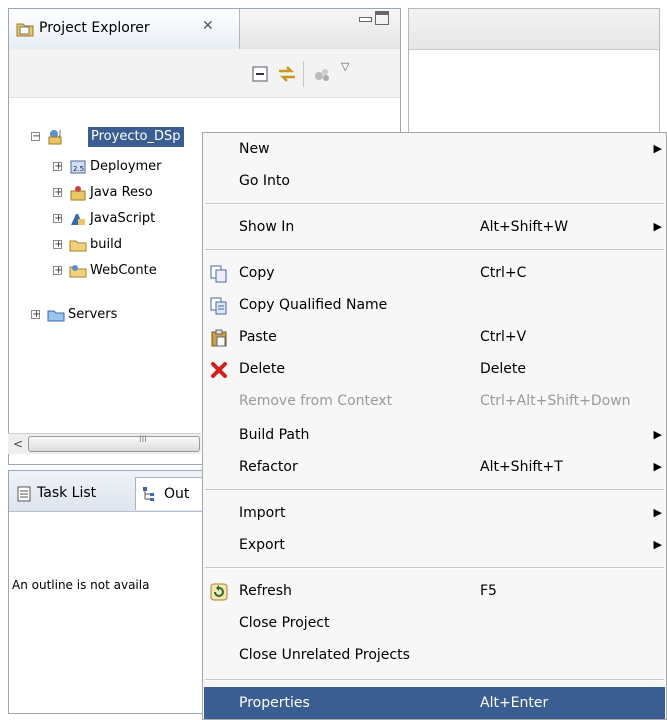 This screenshot has height=720, width=667. What do you see at coordinates (434, 467) in the screenshot?
I see `menu-item-refactor: Refactor Alt+Shift+T ▶` at bounding box center [434, 467].